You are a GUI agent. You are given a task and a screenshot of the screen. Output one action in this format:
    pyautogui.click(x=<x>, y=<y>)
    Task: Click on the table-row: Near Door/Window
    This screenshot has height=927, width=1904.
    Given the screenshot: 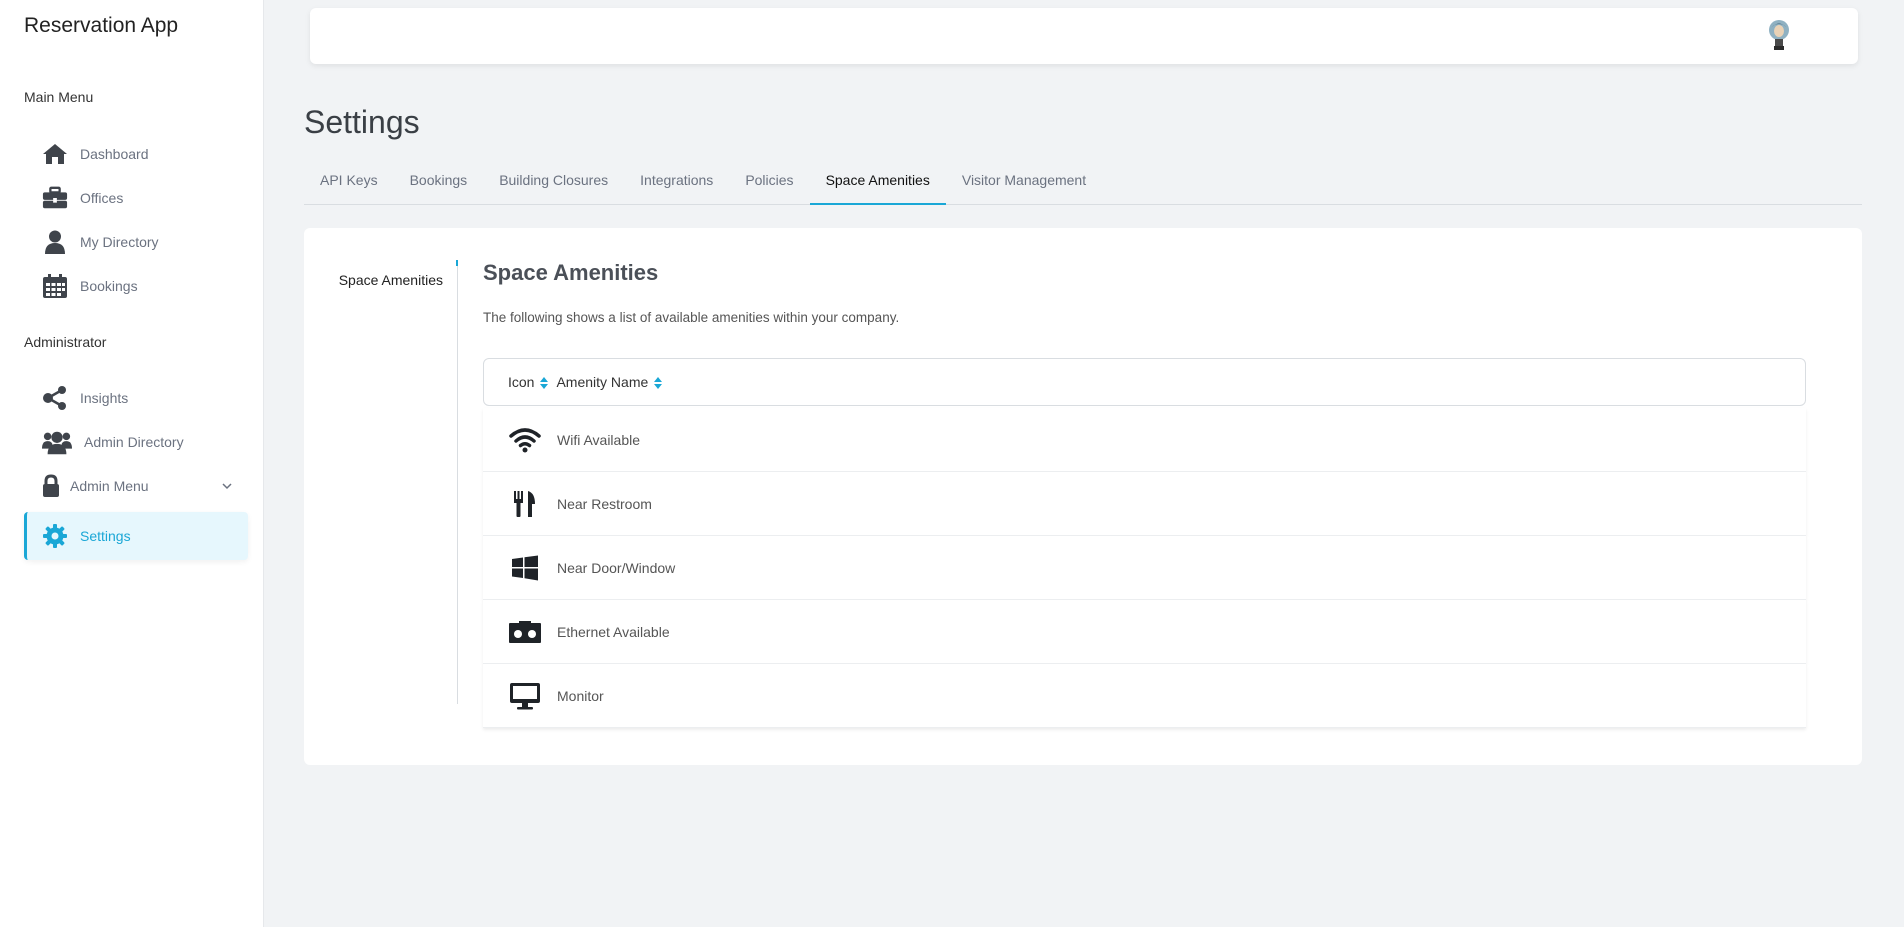 What is the action you would take?
    pyautogui.click(x=1144, y=568)
    